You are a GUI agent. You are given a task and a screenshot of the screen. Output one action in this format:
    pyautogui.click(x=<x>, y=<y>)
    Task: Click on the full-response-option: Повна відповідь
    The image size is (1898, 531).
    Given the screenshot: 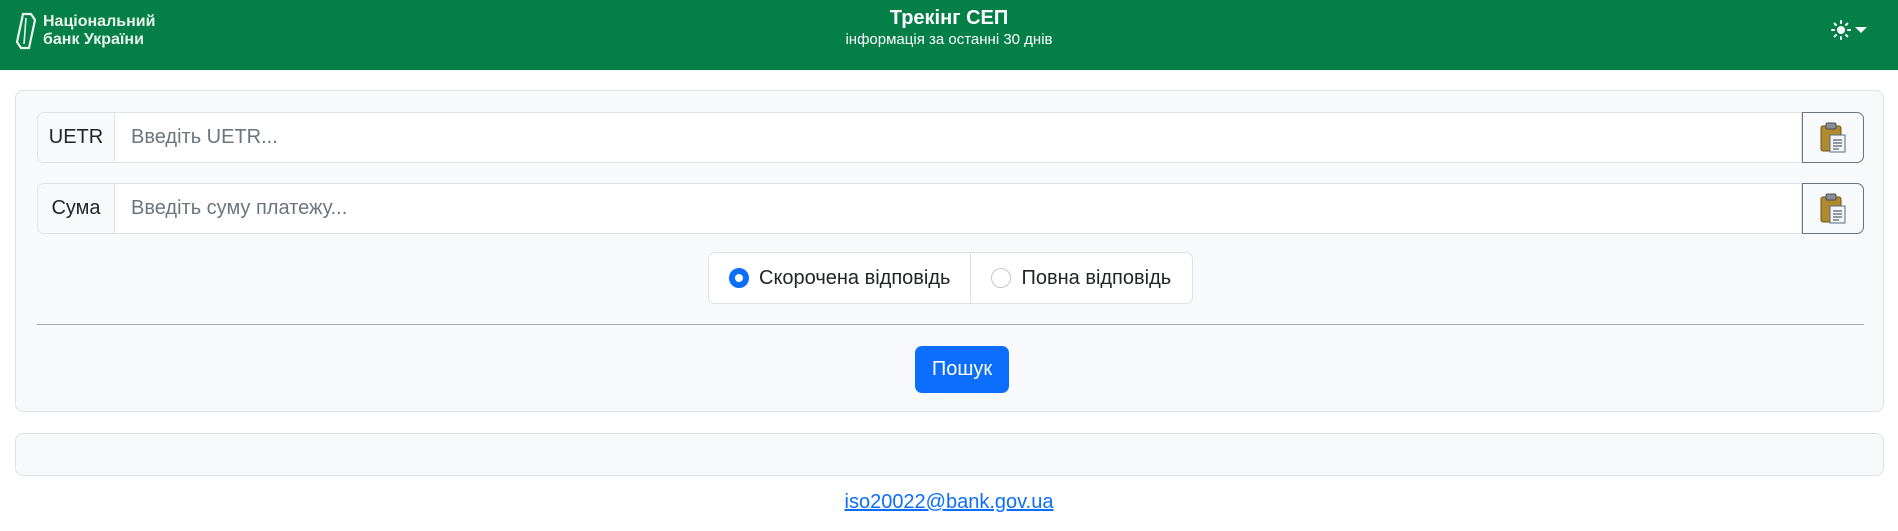 What is the action you would take?
    pyautogui.click(x=1080, y=278)
    